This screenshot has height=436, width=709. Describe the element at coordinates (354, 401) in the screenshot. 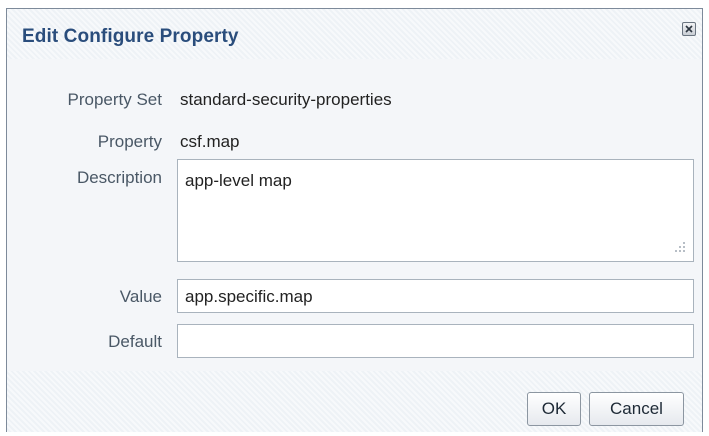

I see `dialog-footer: OK Cancel` at that location.